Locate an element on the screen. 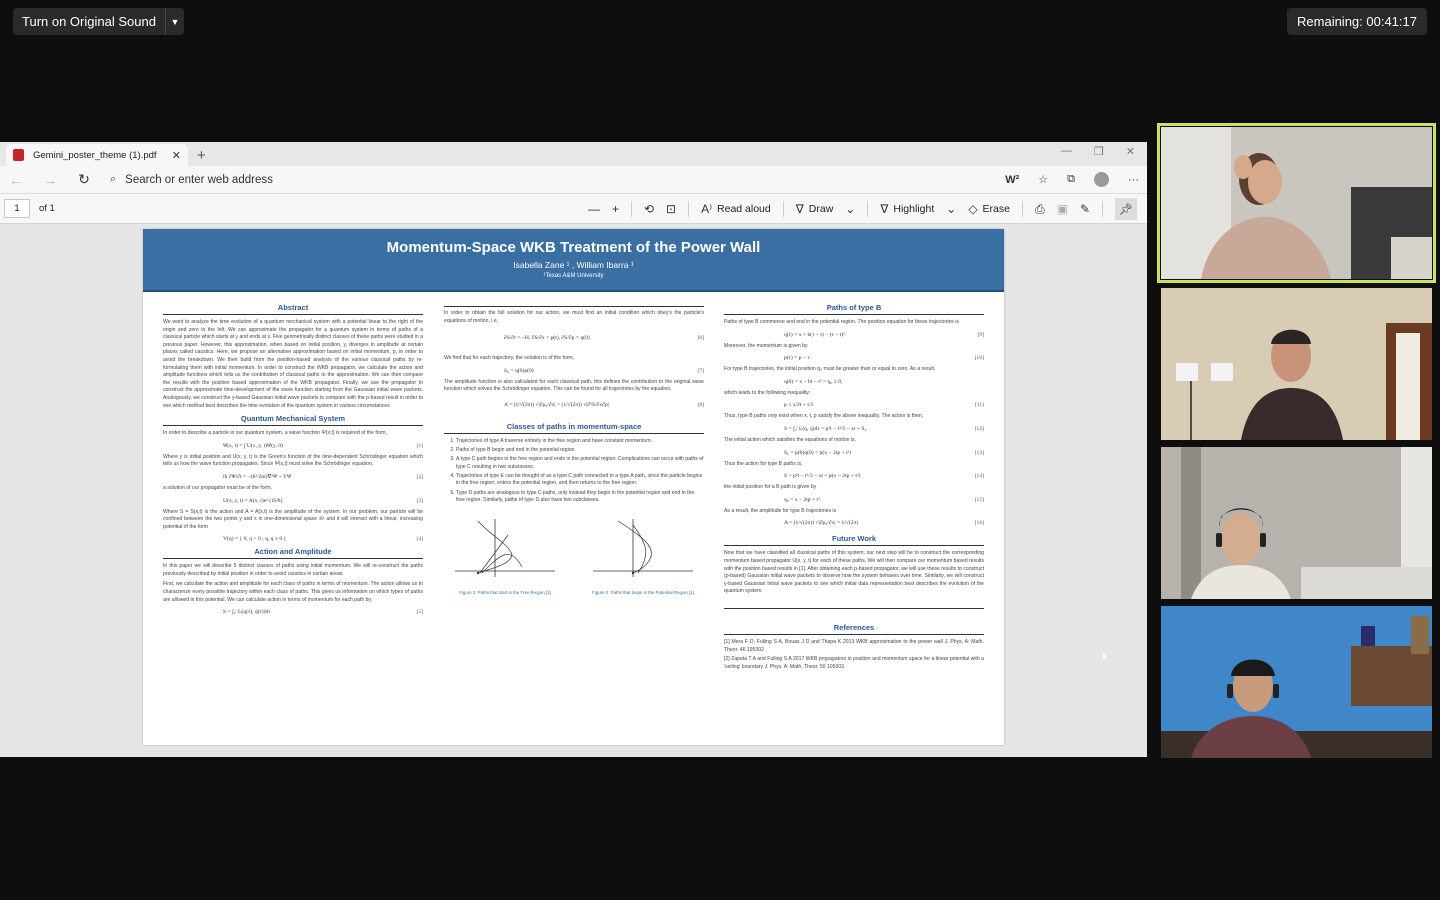 The height and width of the screenshot is (900, 1440). mouse-cursor is located at coordinates (1104, 656).